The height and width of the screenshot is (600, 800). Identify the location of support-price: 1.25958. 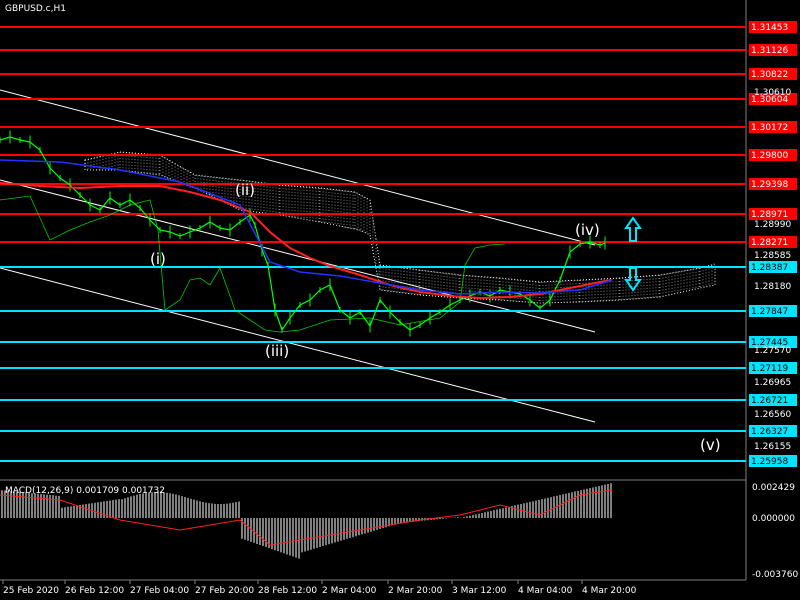
(769, 462).